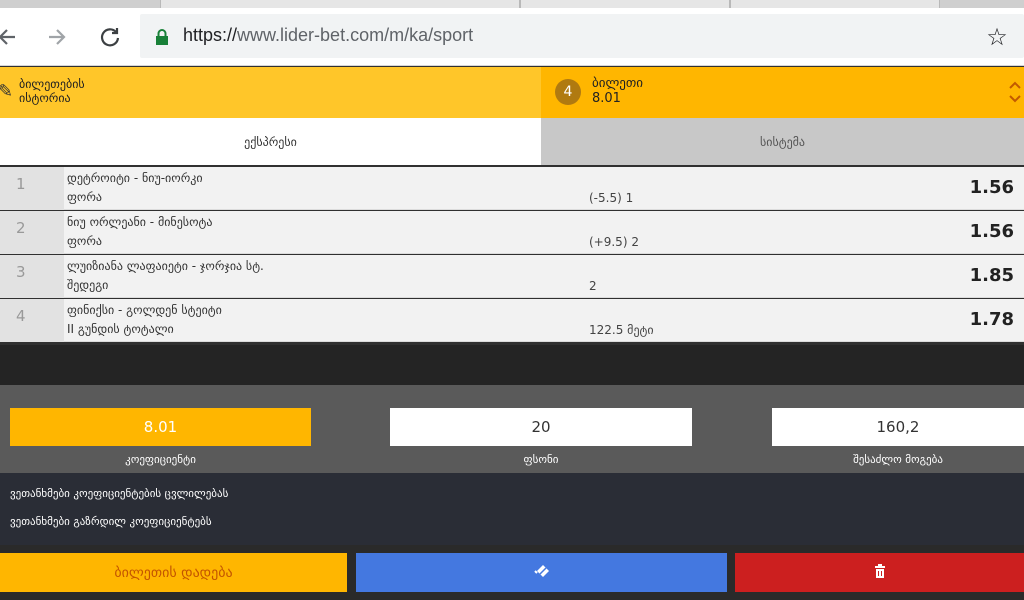 The width and height of the screenshot is (1024, 600). I want to click on ticket-icon, so click(541, 572).